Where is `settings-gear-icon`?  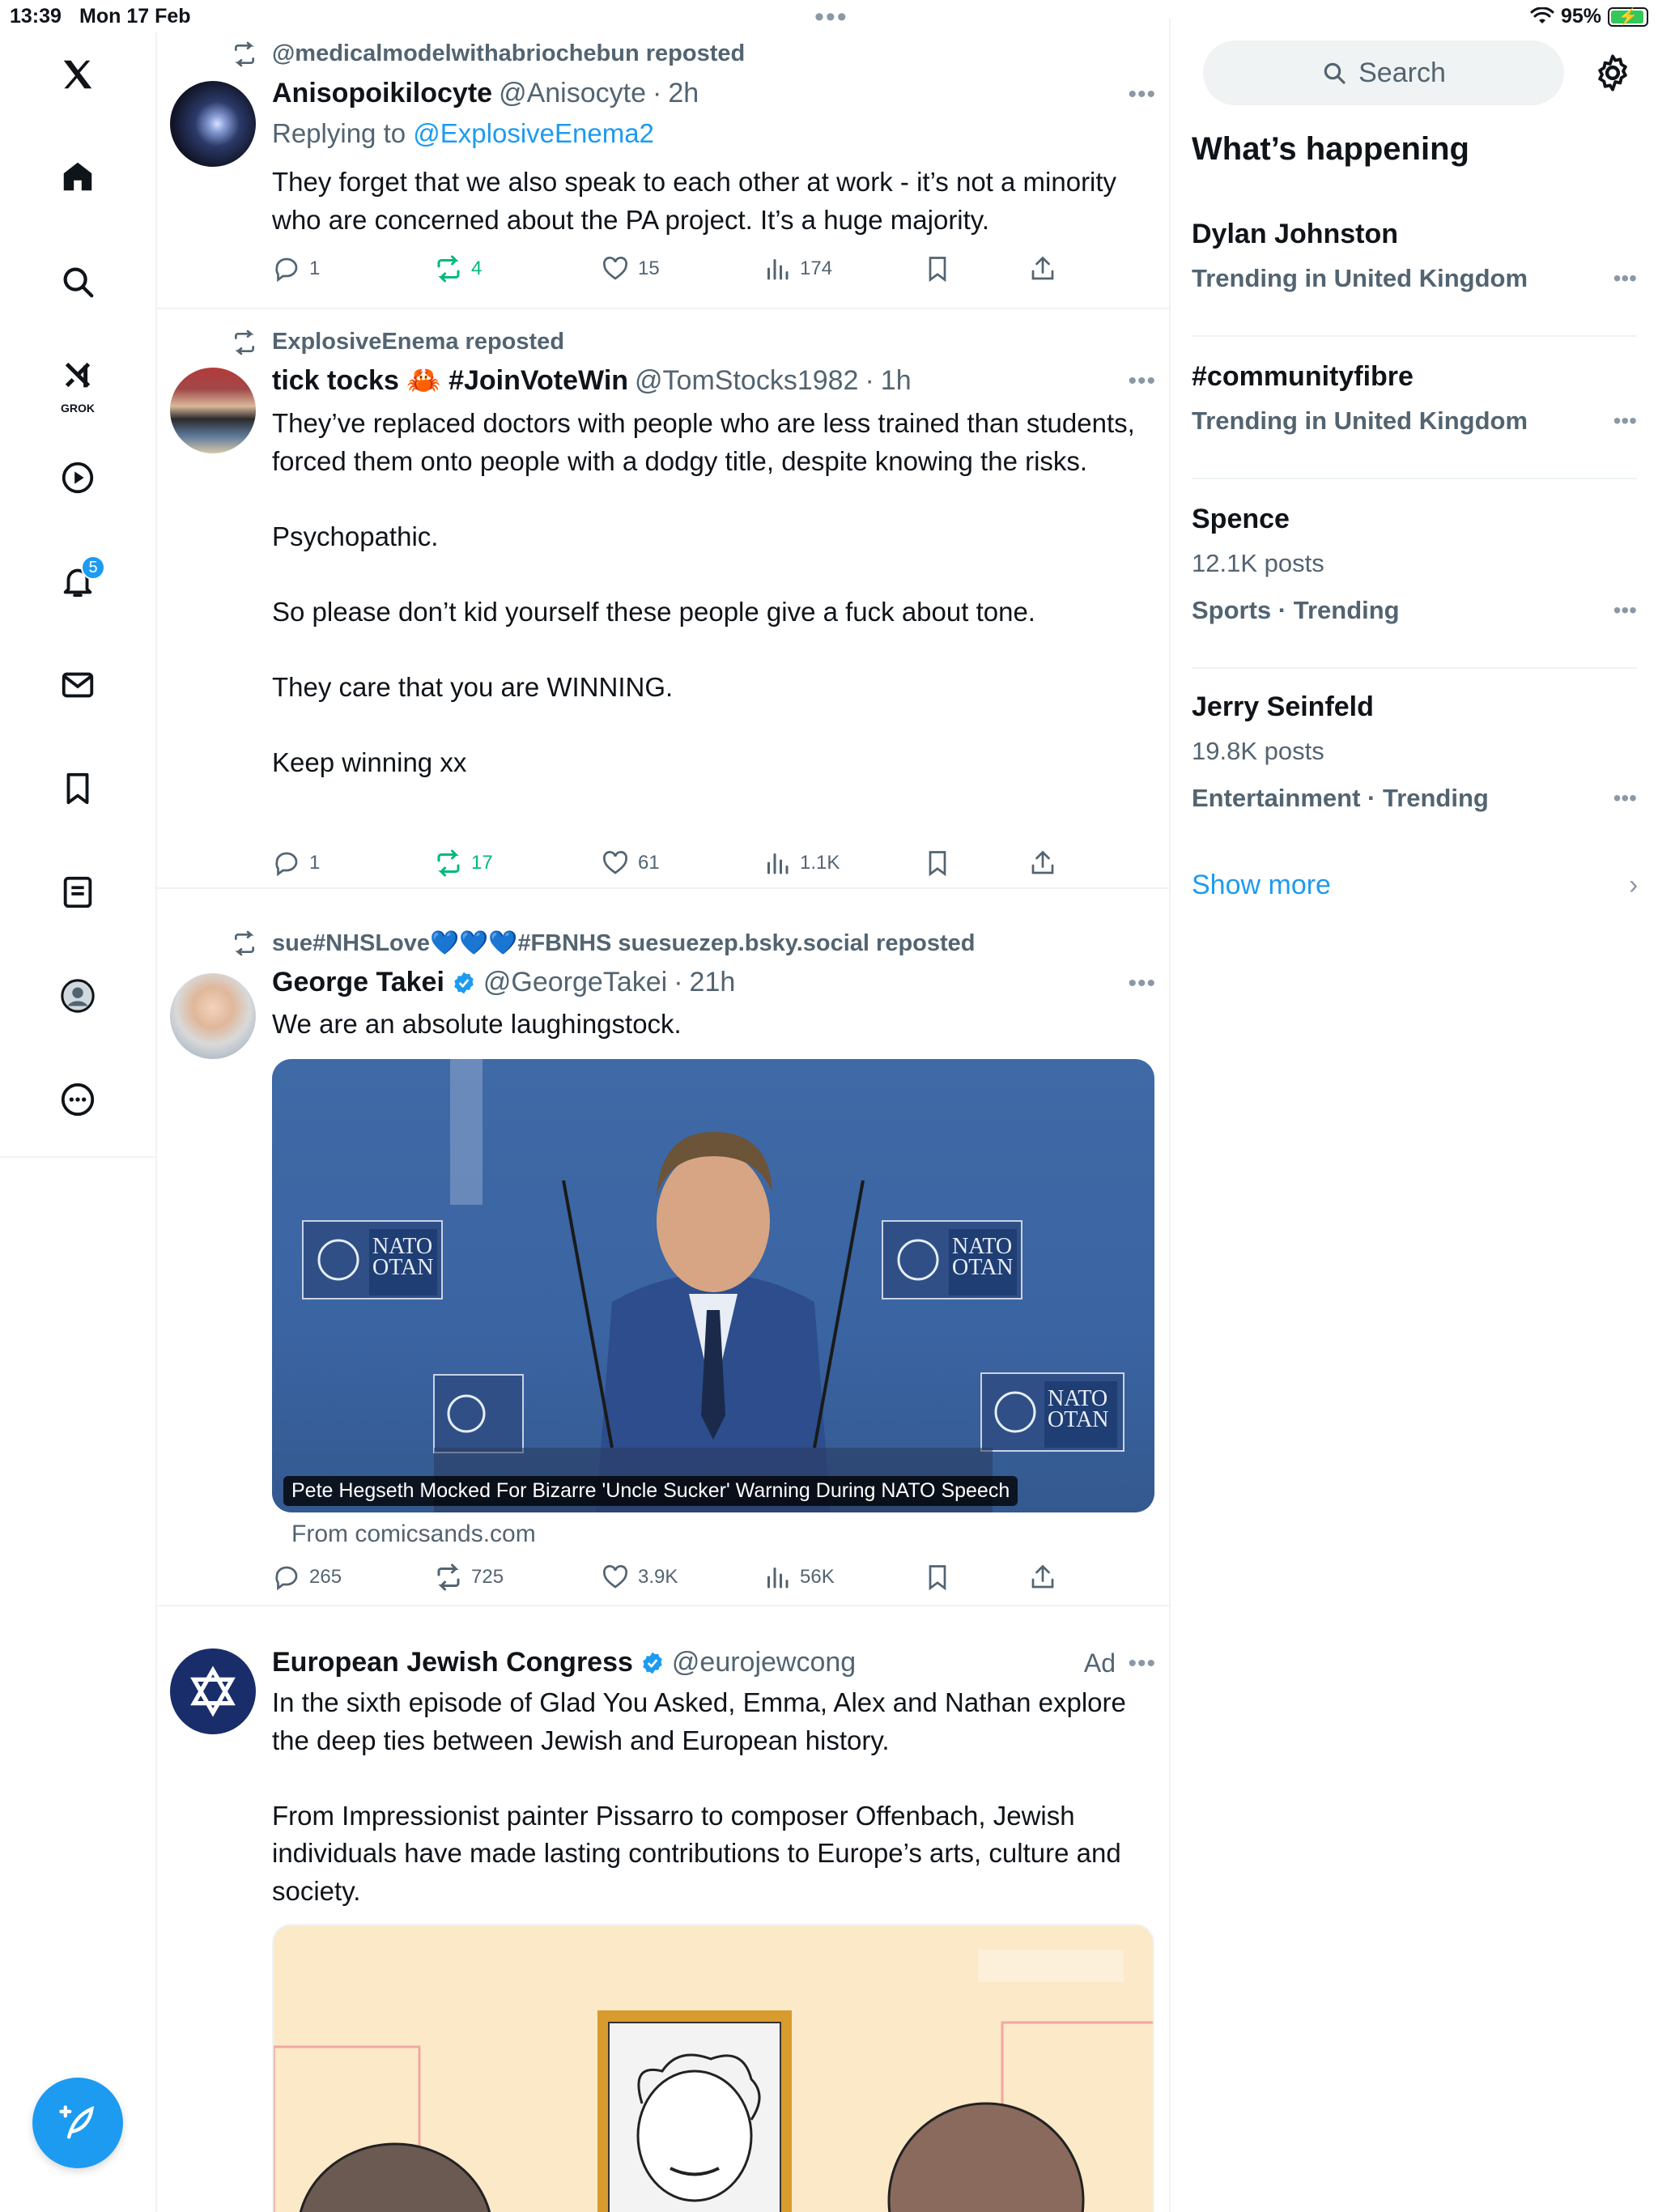
settings-gear-icon is located at coordinates (1613, 73).